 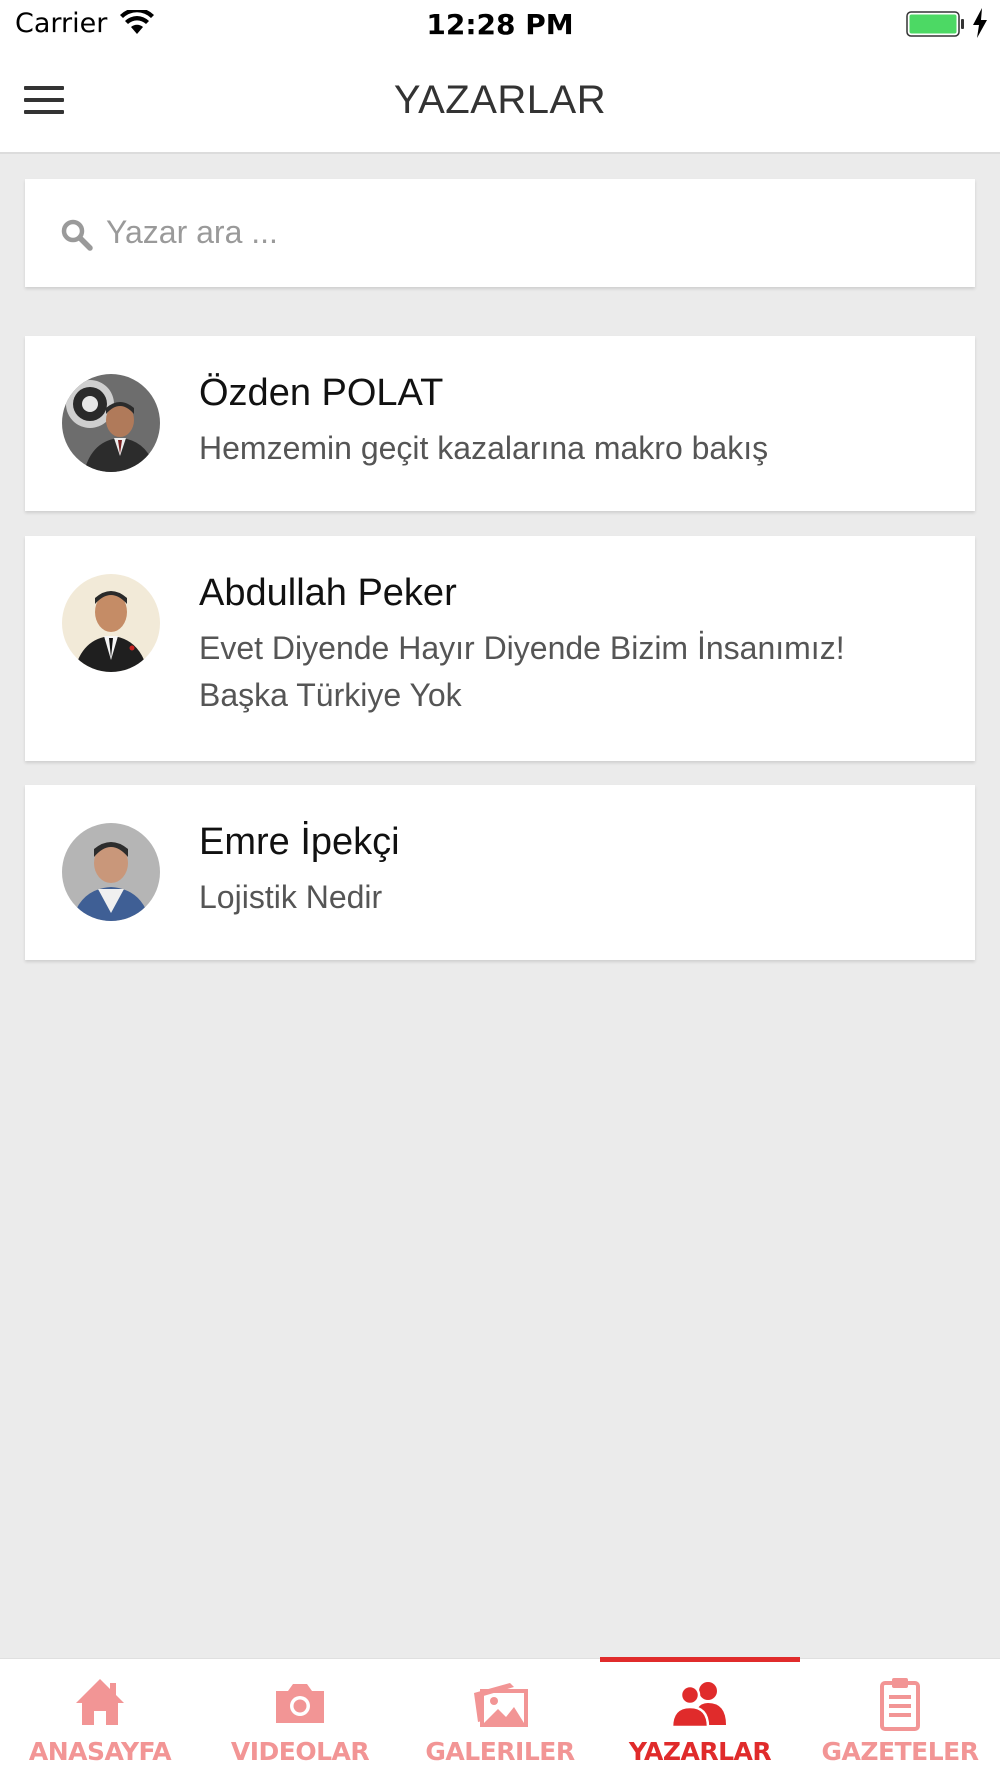 What do you see at coordinates (935, 24) in the screenshot?
I see `battery-icon` at bounding box center [935, 24].